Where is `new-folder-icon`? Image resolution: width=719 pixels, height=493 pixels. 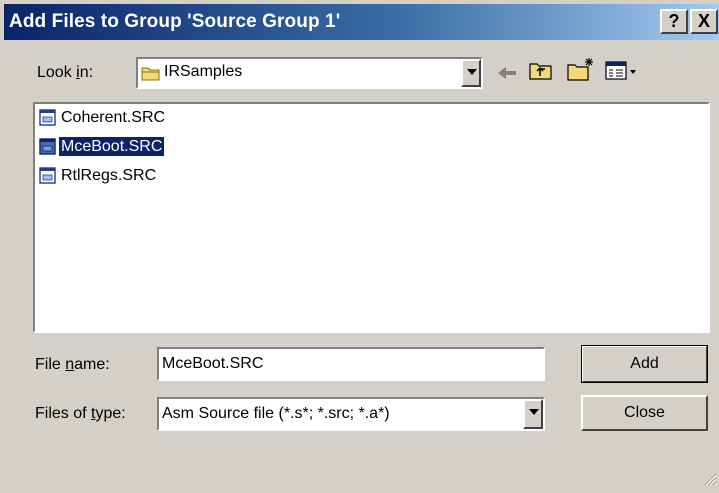 new-folder-icon is located at coordinates (581, 71).